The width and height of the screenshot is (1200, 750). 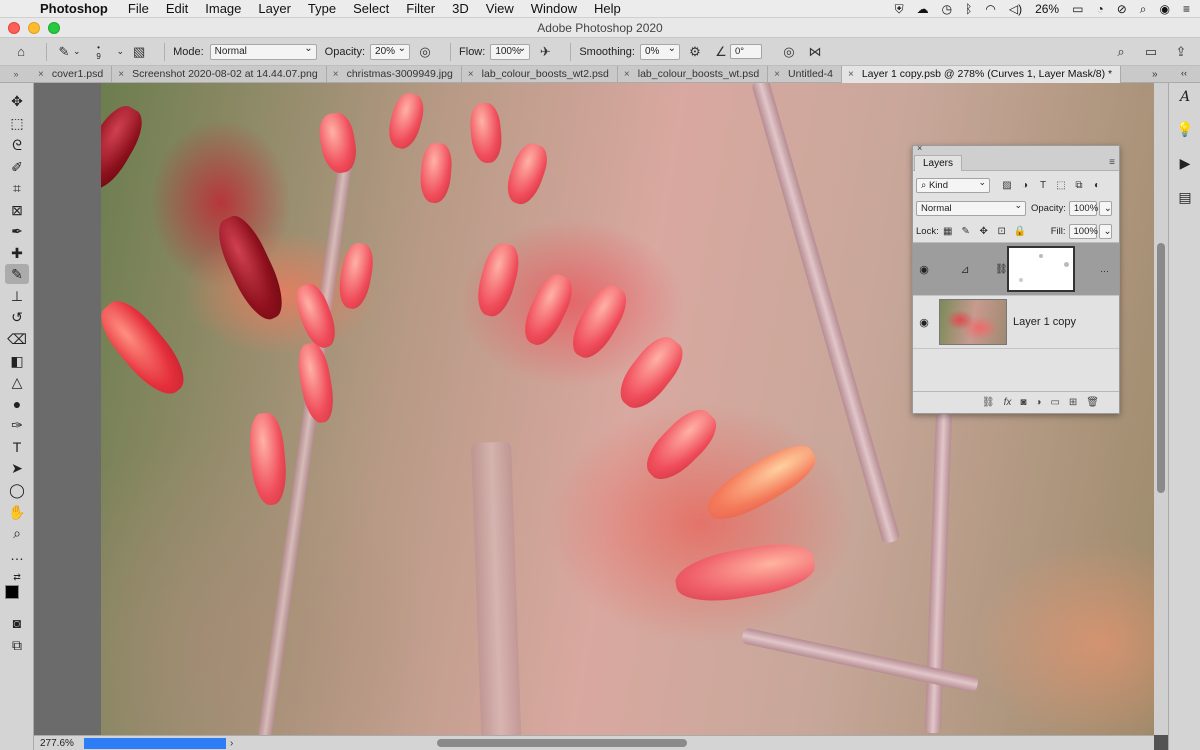 What do you see at coordinates (17, 253) in the screenshot?
I see `healing-brush-tool-icon: ✚` at bounding box center [17, 253].